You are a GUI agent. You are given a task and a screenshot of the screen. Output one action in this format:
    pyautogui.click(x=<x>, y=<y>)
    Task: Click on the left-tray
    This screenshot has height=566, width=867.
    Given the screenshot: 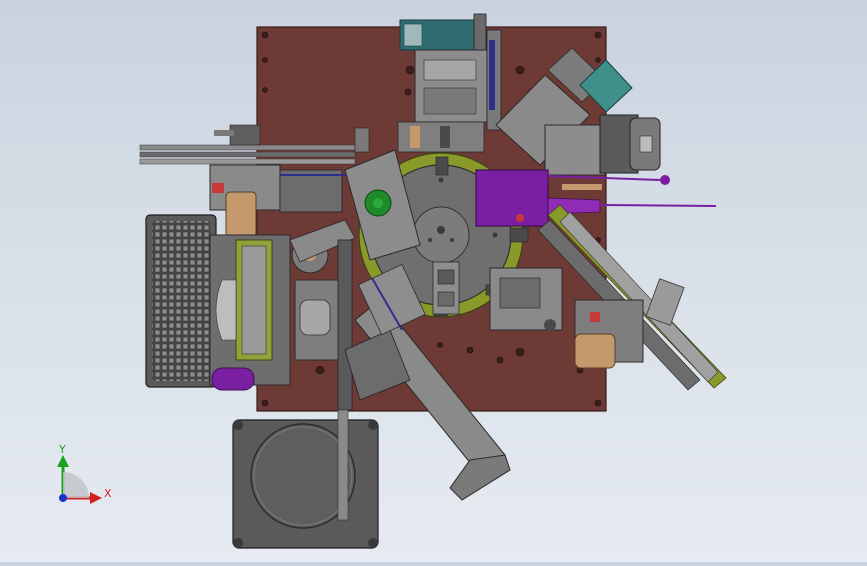 What is the action you would take?
    pyautogui.click(x=218, y=302)
    